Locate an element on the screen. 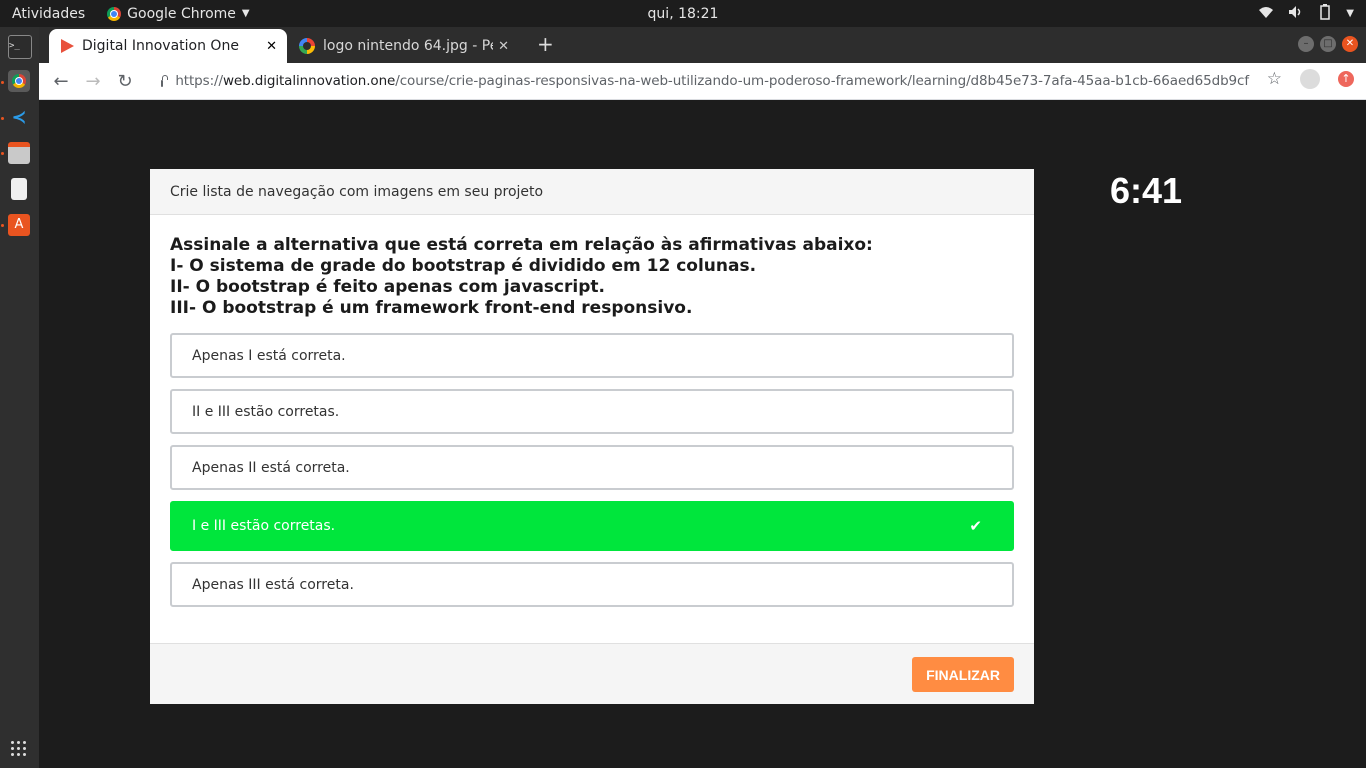 The height and width of the screenshot is (768, 1366). answer-option: Apenas I está correta. is located at coordinates (592, 355).